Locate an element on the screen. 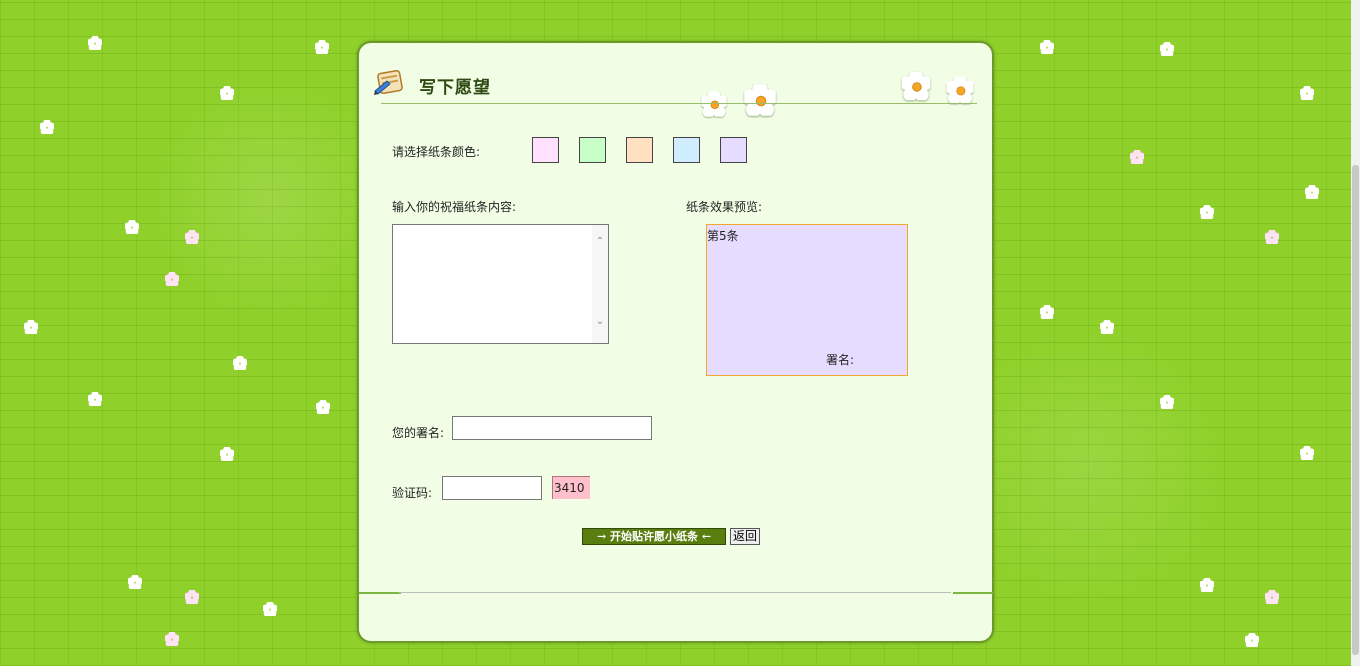 Image resolution: width=1360 pixels, height=666 pixels. preview-note-number: 第5条 is located at coordinates (723, 236).